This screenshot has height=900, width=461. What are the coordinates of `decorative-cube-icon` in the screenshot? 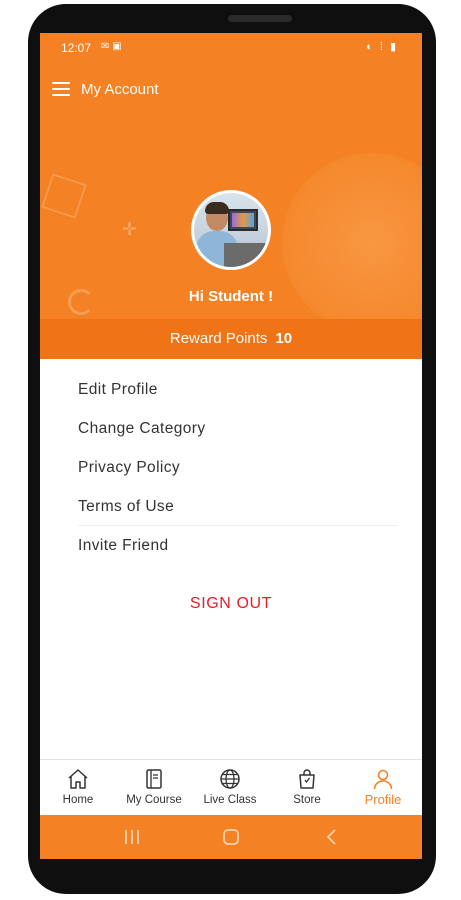 It's located at (64, 196).